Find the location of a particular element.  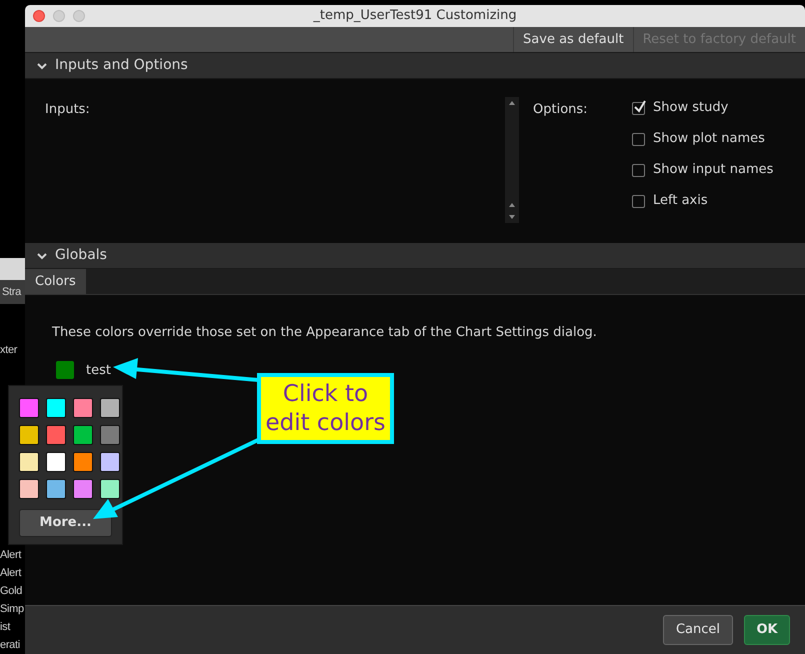

scrollbar is located at coordinates (512, 160).